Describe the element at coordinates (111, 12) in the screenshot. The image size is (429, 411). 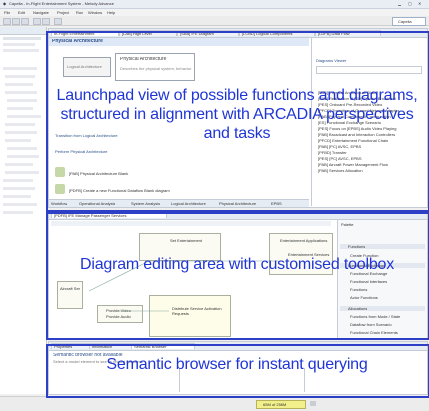
I see `menu-help: Help` at that location.